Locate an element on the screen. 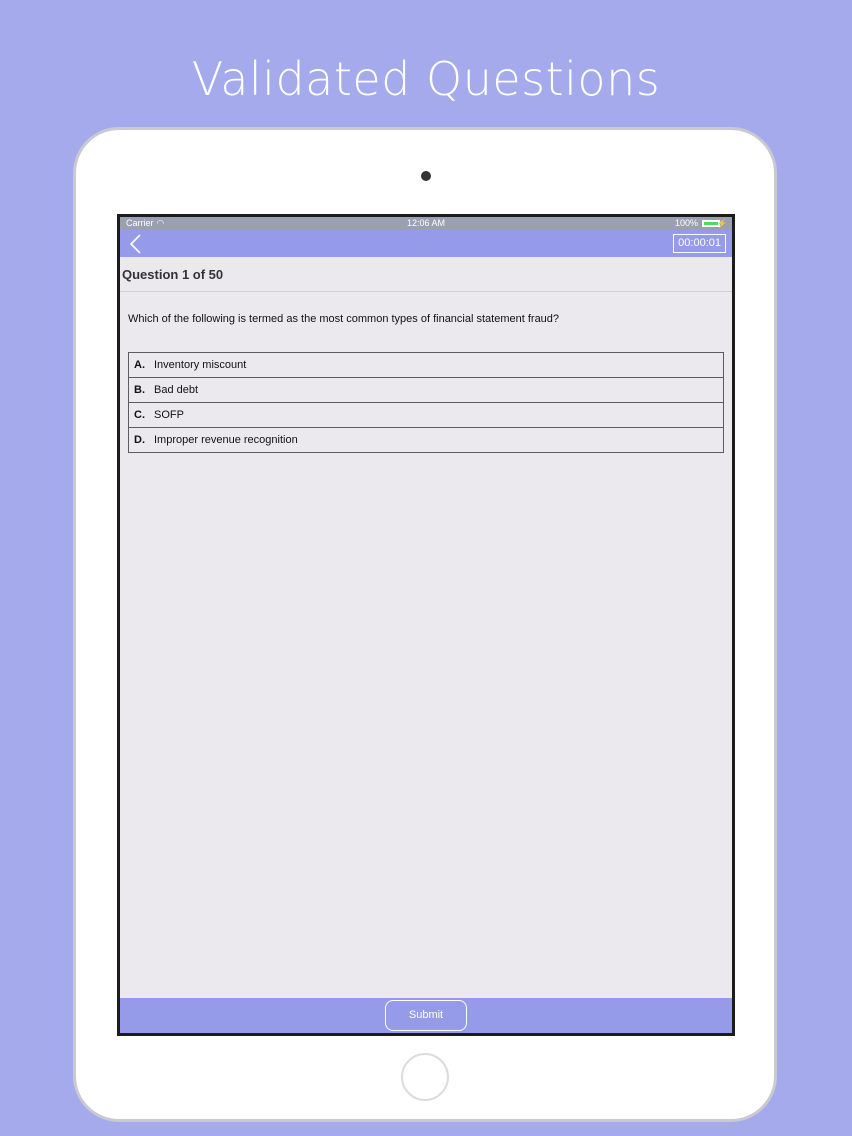 The width and height of the screenshot is (852, 1136). option-text: Improper revenue recognition is located at coordinates (226, 440).